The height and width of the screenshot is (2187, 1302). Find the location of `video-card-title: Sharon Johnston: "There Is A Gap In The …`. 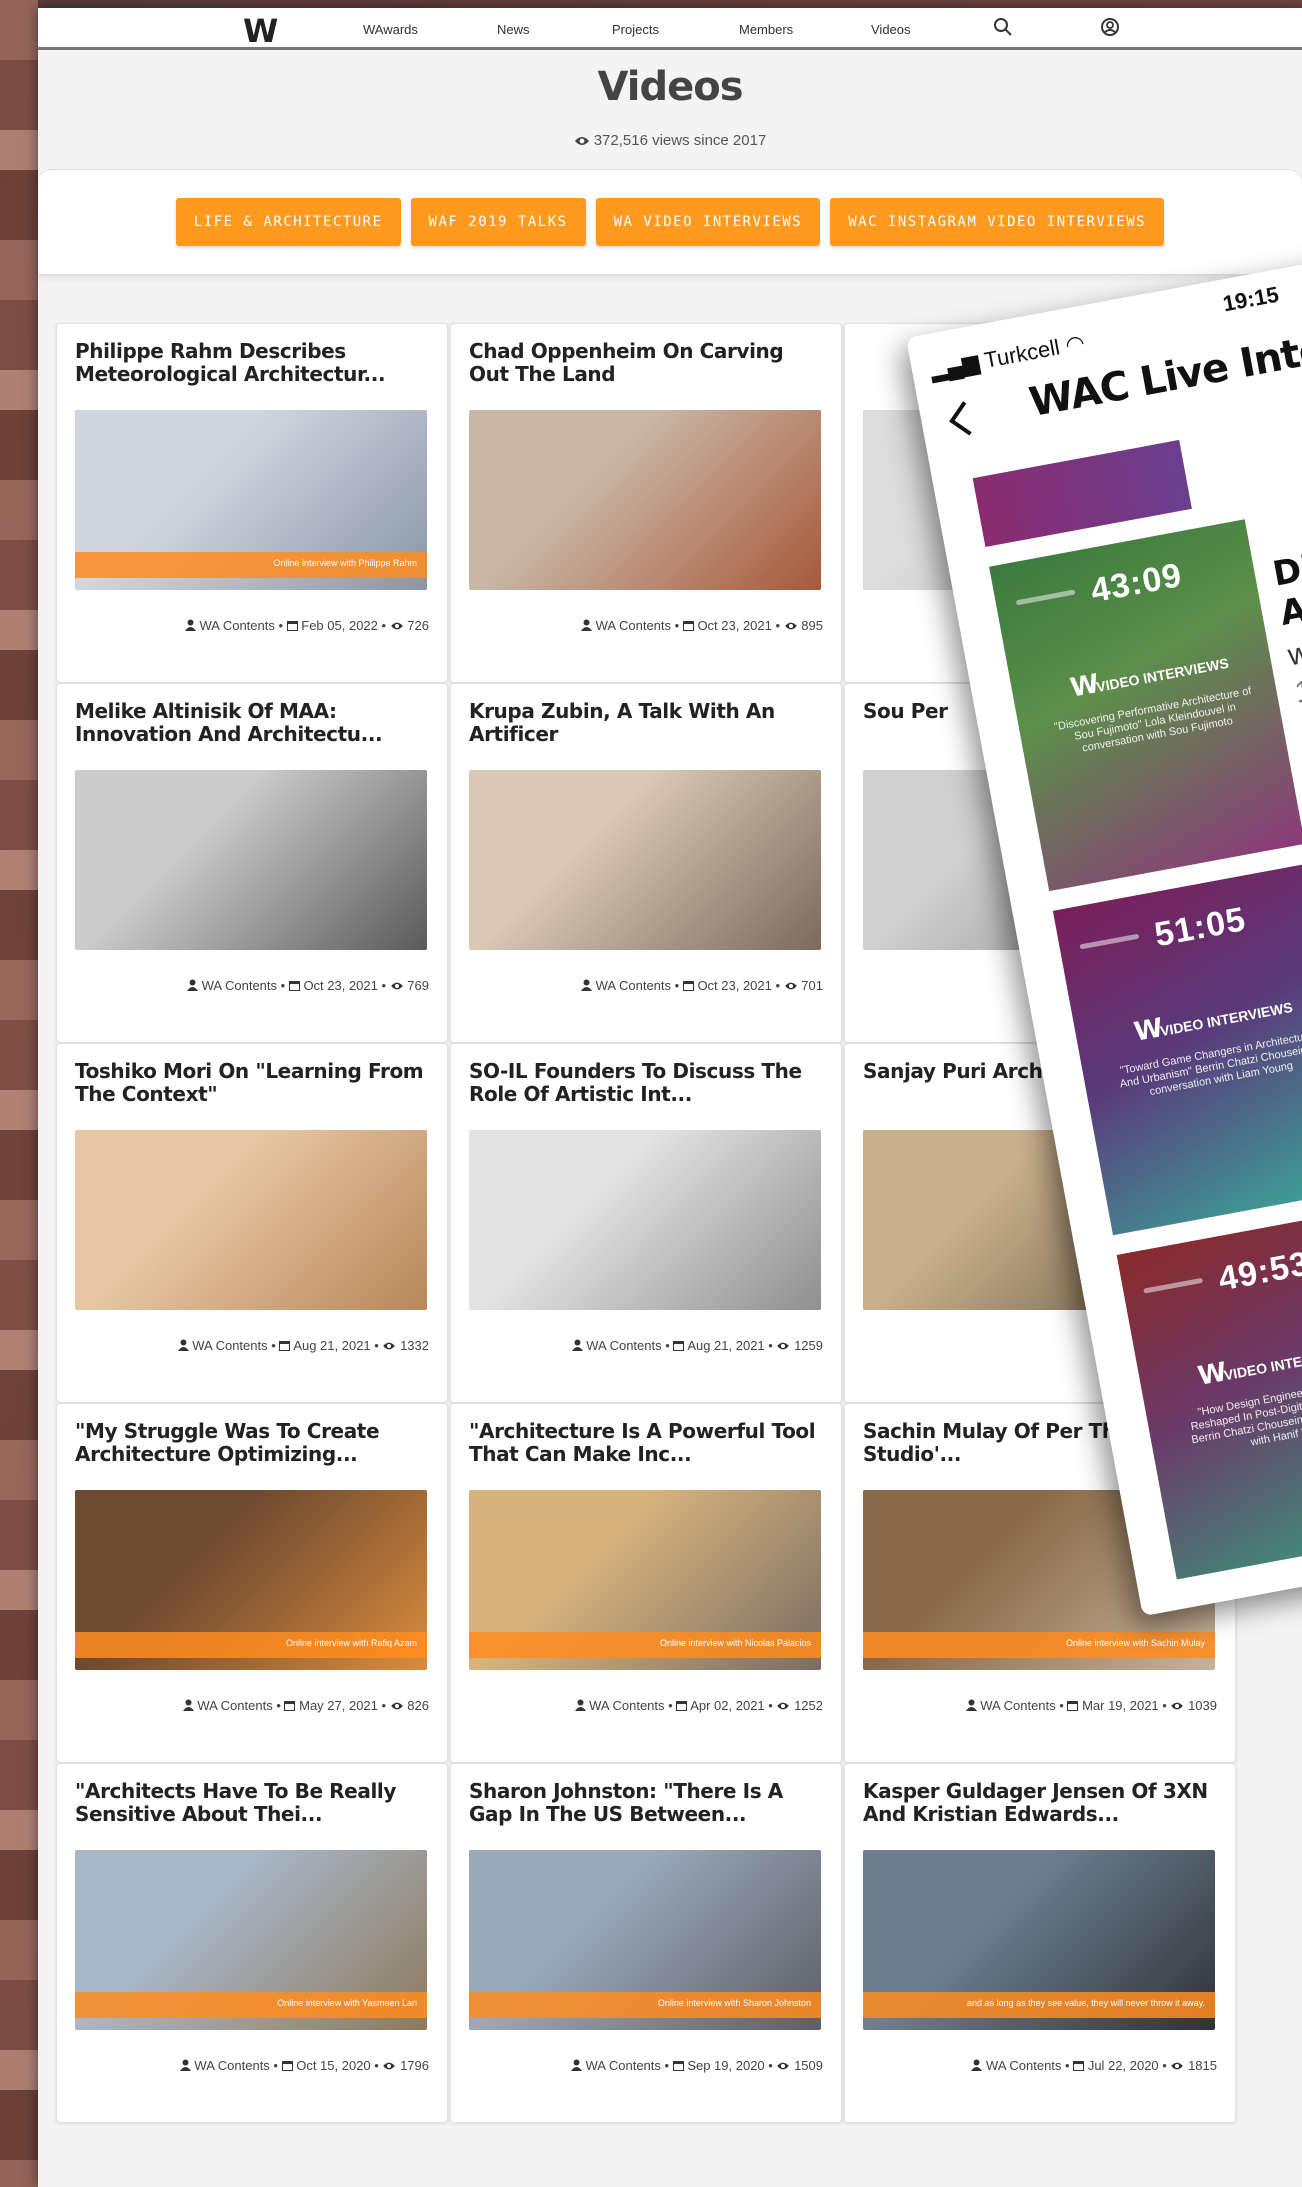

video-card-title: Sharon Johnston: "There Is A Gap In The … is located at coordinates (646, 1803).